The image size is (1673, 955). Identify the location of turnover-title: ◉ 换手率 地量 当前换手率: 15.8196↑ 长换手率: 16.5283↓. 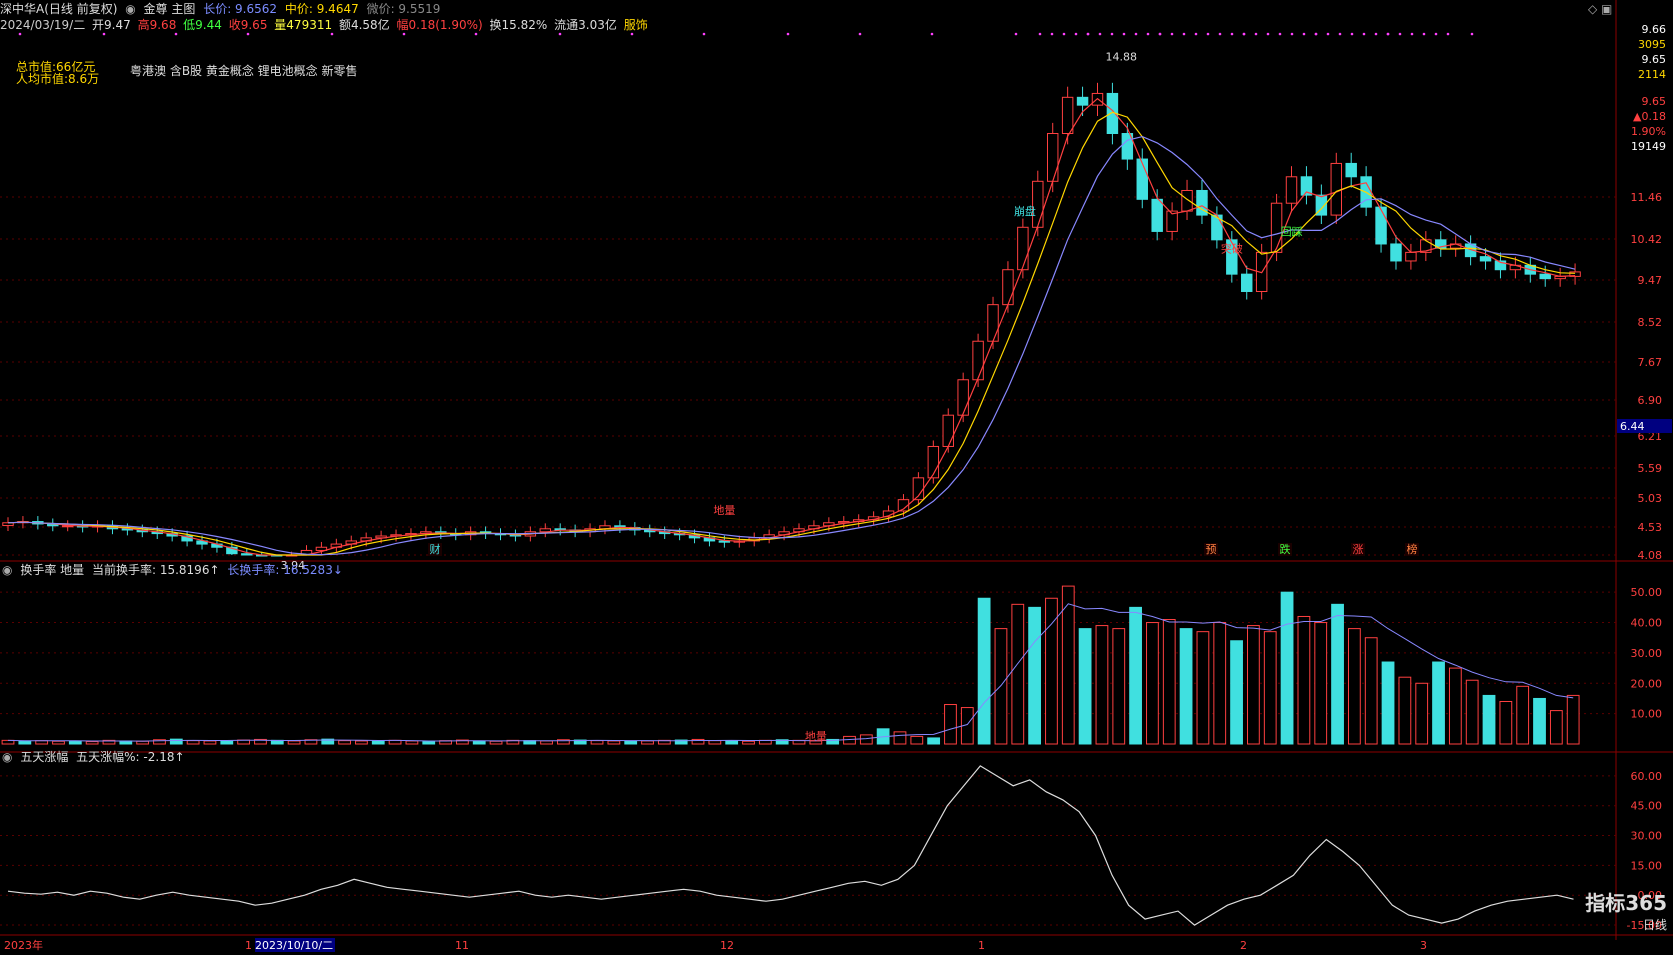
(174, 569).